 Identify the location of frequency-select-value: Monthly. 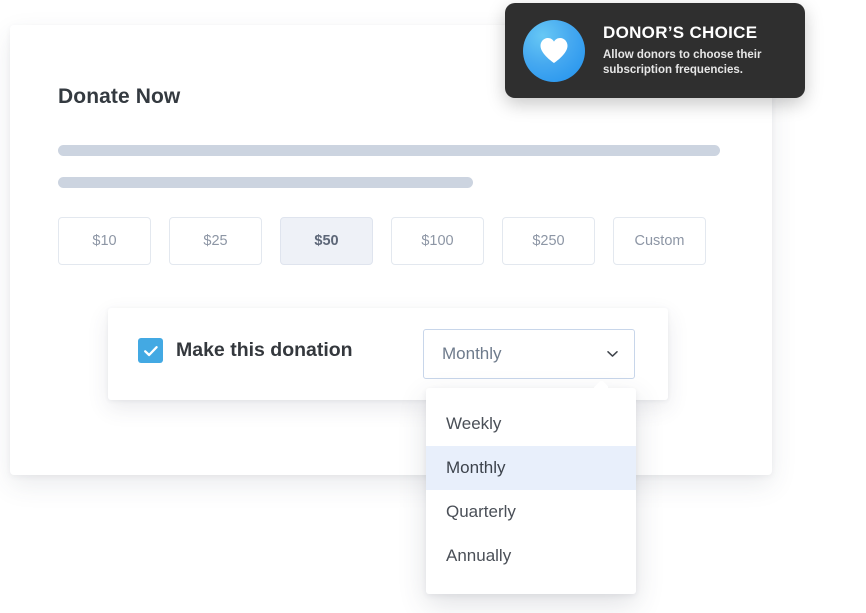
(472, 353).